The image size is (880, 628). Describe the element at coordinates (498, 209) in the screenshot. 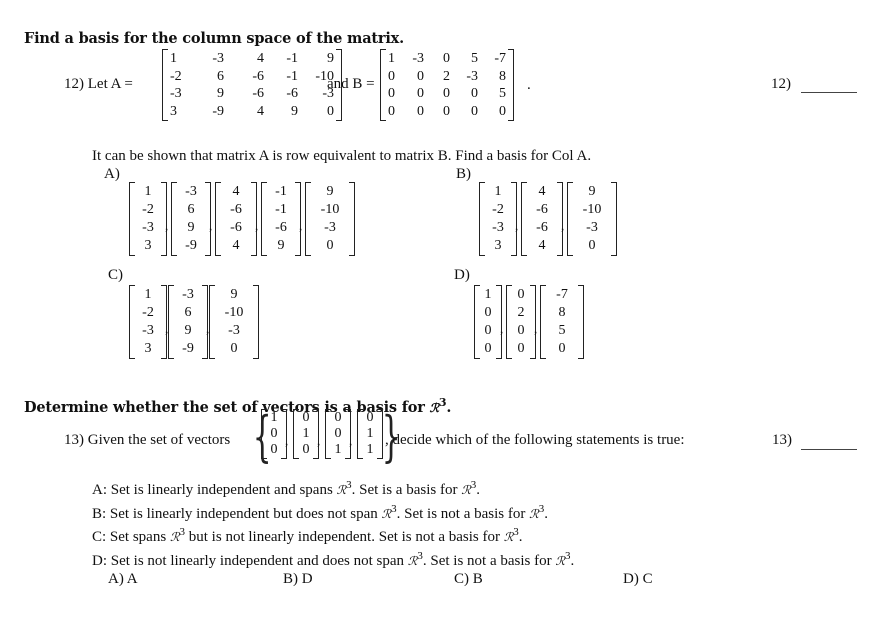

I see `vector-entry: -2` at that location.